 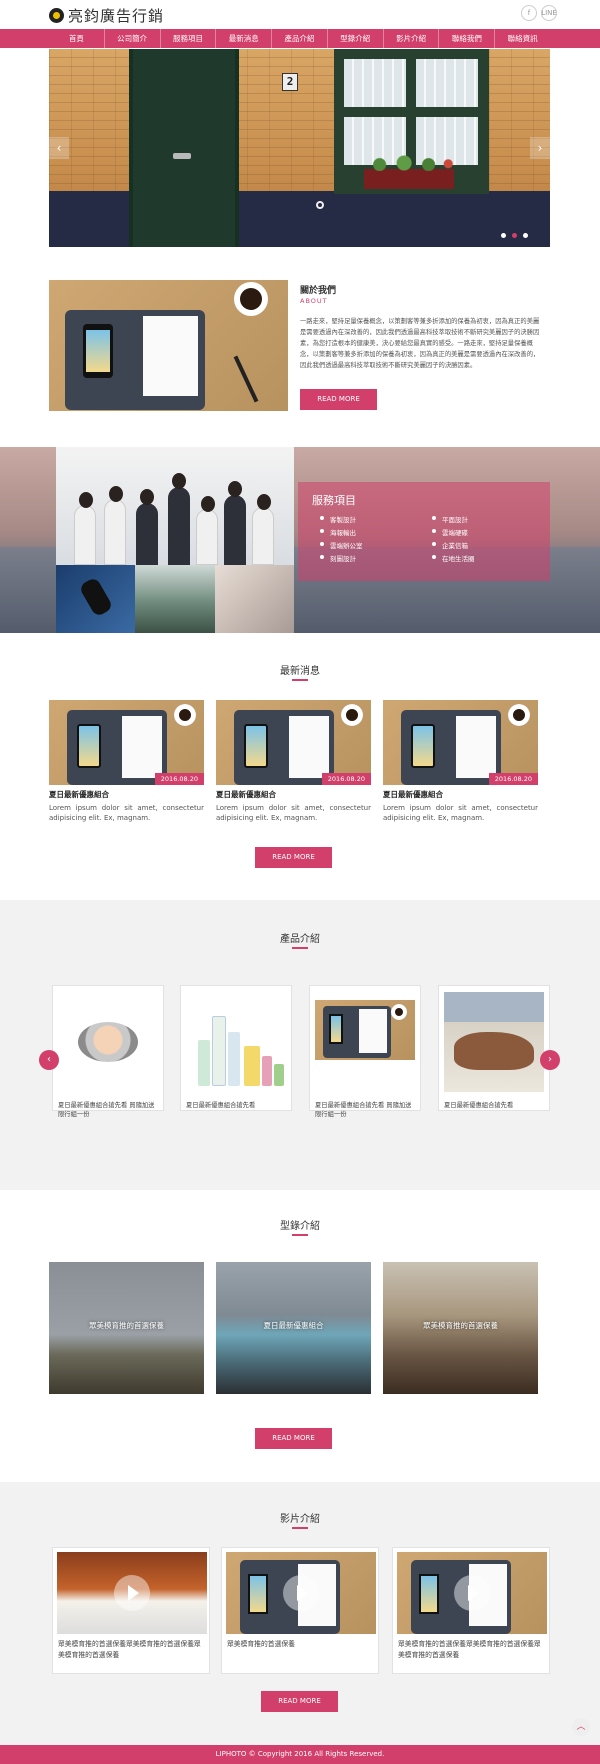 What do you see at coordinates (168, 345) in the screenshot?
I see `about-image` at bounding box center [168, 345].